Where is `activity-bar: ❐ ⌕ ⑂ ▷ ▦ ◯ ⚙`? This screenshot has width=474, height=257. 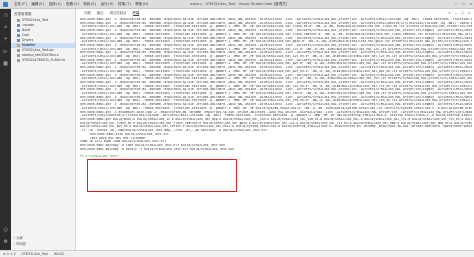 activity-bar: ❐ ⌕ ⑂ ▷ ▦ ◯ ⚙ is located at coordinates (5, 129).